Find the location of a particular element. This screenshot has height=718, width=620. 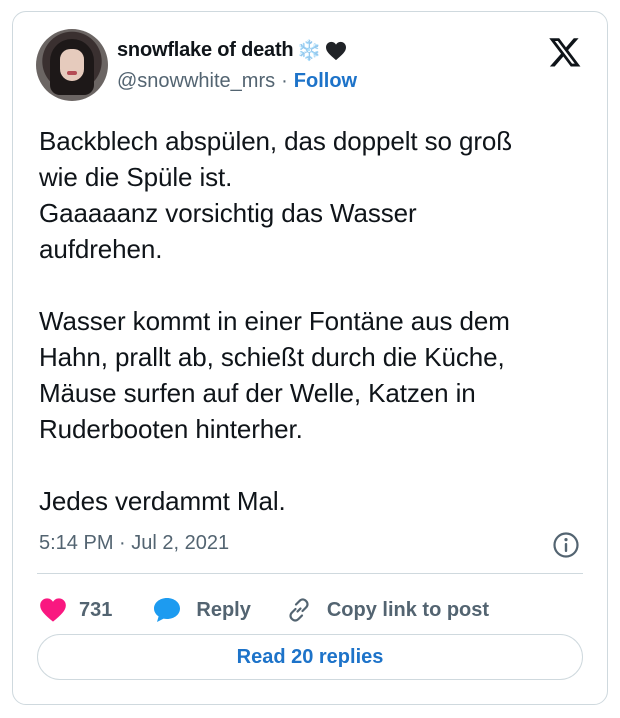

read-replies-button: Read 20 replies is located at coordinates (310, 657).